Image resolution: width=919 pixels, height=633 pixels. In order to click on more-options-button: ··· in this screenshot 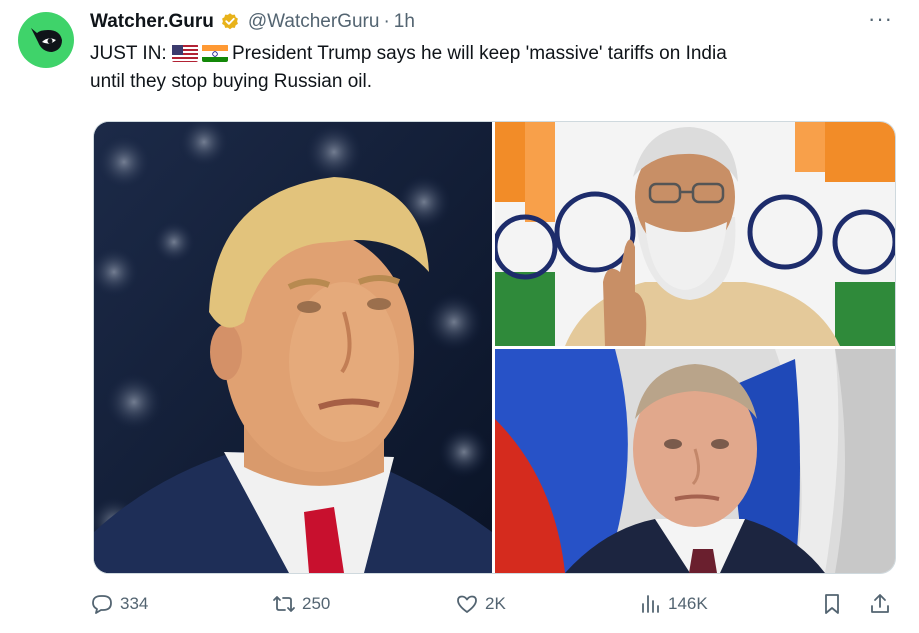, I will do `click(880, 19)`.